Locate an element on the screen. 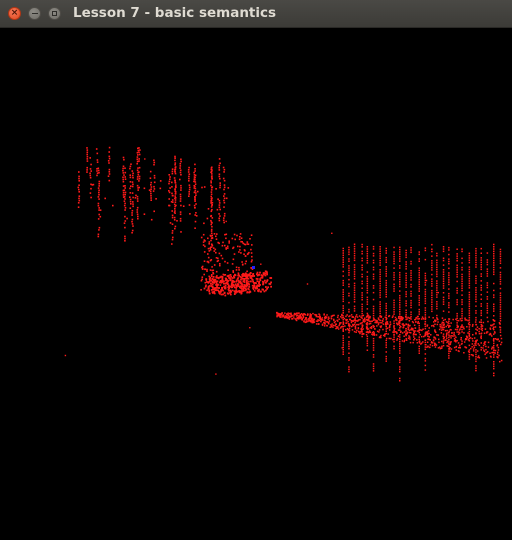 This screenshot has height=540, width=512. minimize-button is located at coordinates (34, 13).